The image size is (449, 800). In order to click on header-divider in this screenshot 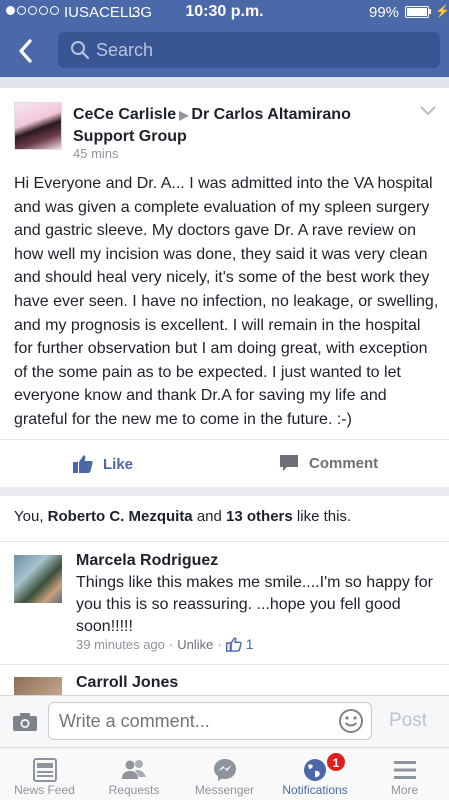, I will do `click(224, 82)`.